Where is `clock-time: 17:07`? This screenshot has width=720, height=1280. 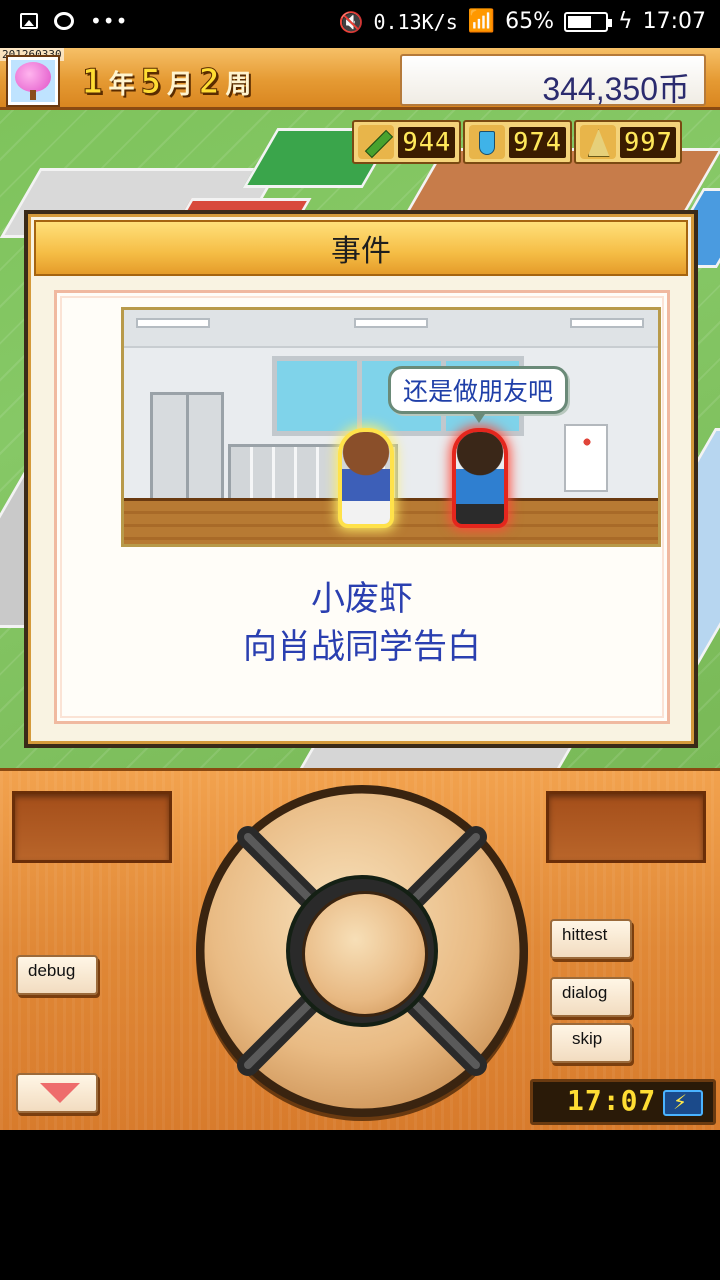 clock-time: 17:07 is located at coordinates (674, 21).